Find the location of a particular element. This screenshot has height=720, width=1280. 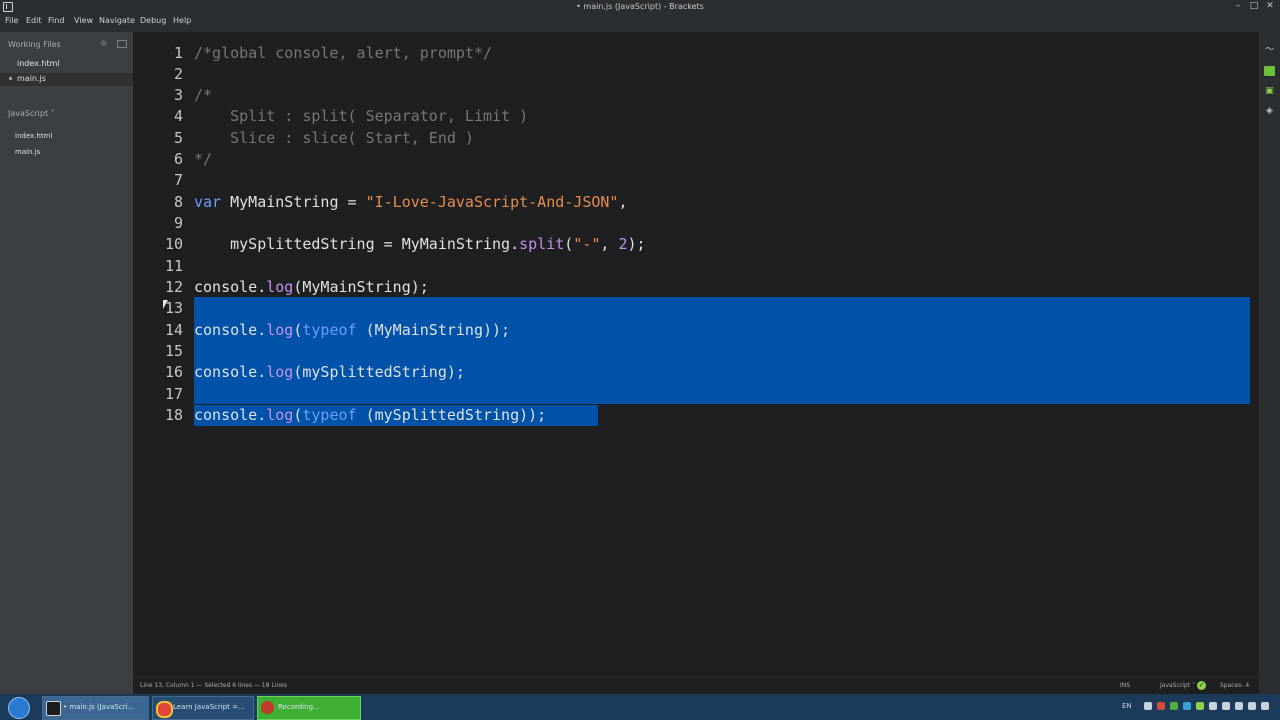

live-preview-icon: 〜 is located at coordinates (1269, 50).